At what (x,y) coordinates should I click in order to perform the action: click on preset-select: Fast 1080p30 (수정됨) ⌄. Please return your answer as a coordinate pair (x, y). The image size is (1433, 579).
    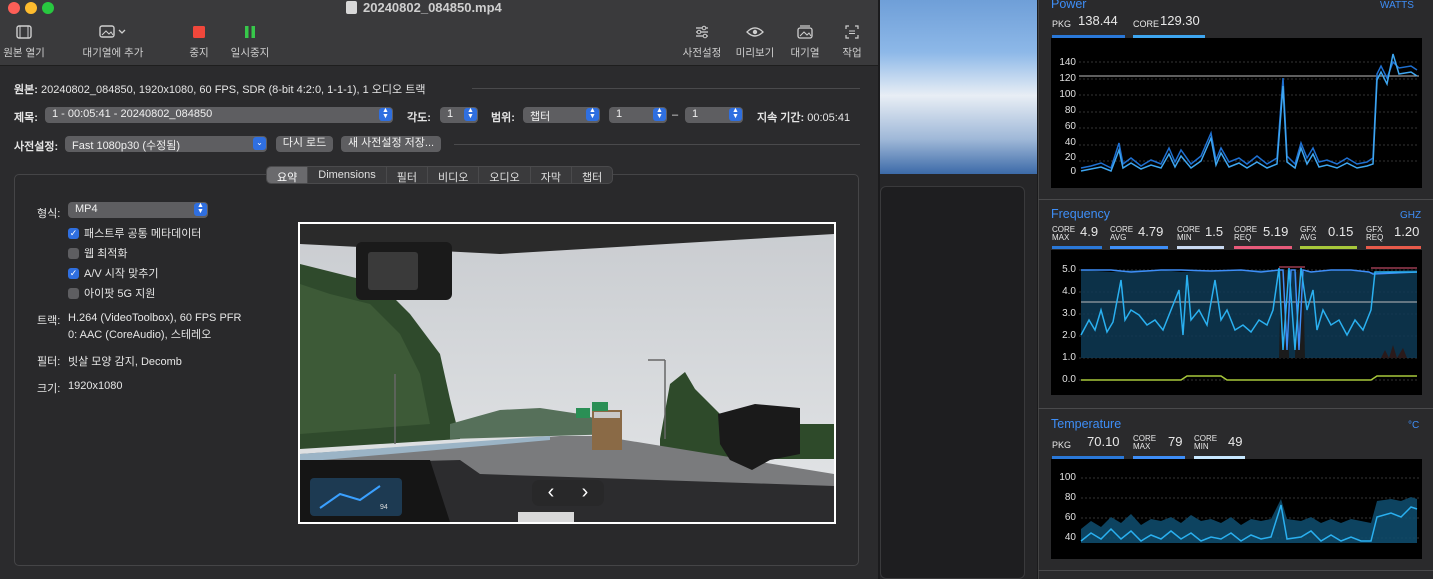
    Looking at the image, I should click on (166, 144).